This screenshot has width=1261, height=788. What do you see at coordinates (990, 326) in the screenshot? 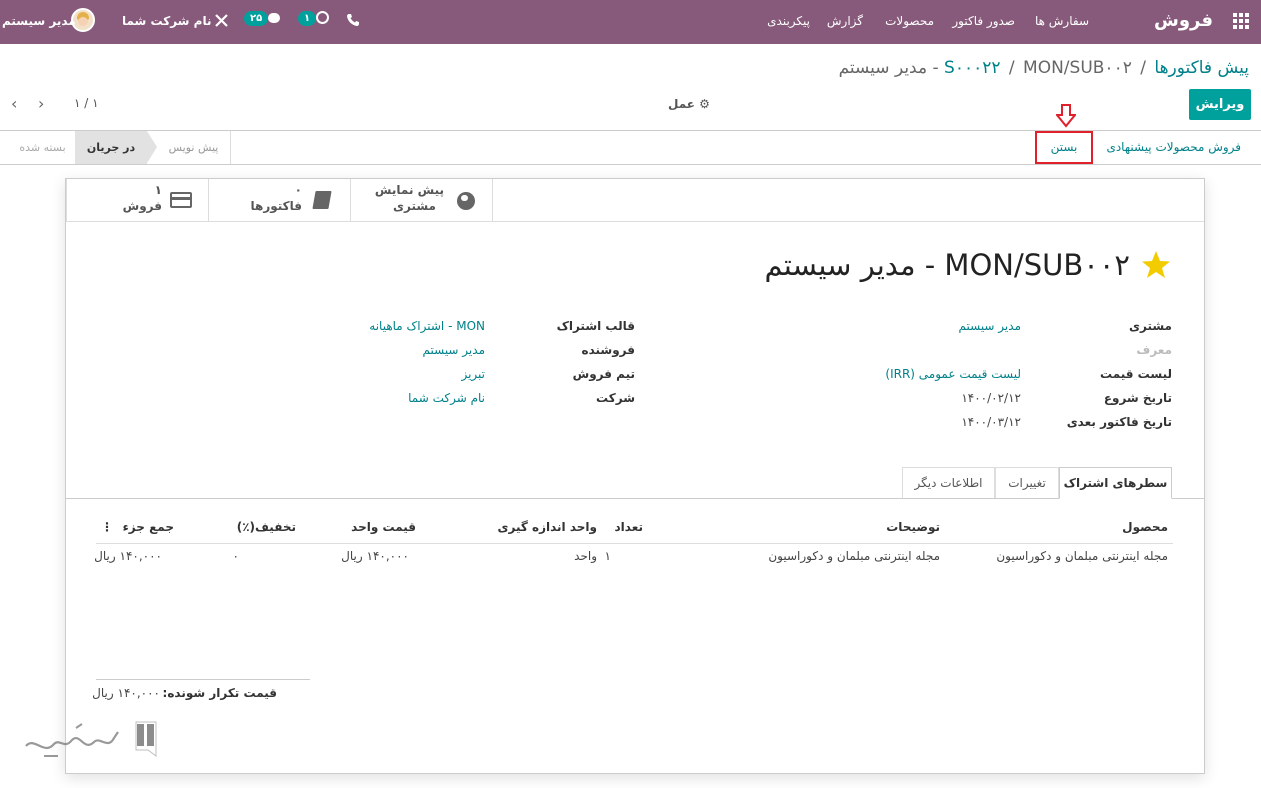
I see `field-value-customer: مدیر سیستم` at bounding box center [990, 326].